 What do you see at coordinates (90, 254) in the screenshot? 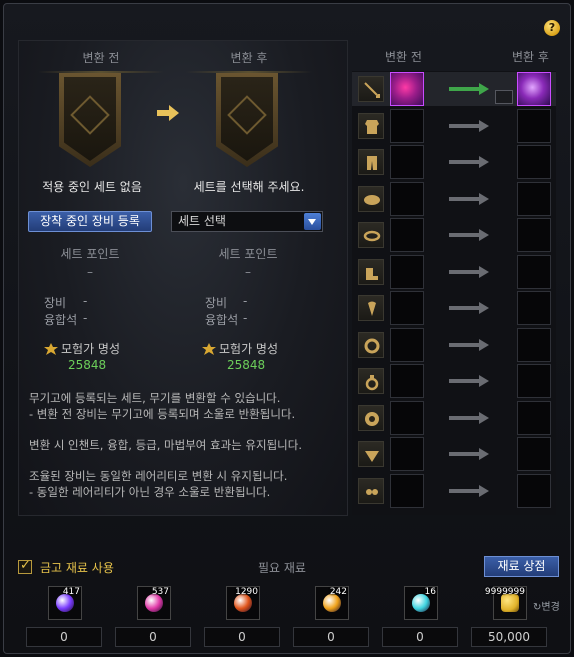
I see `before-set-point-label: 세트 포인트` at bounding box center [90, 254].